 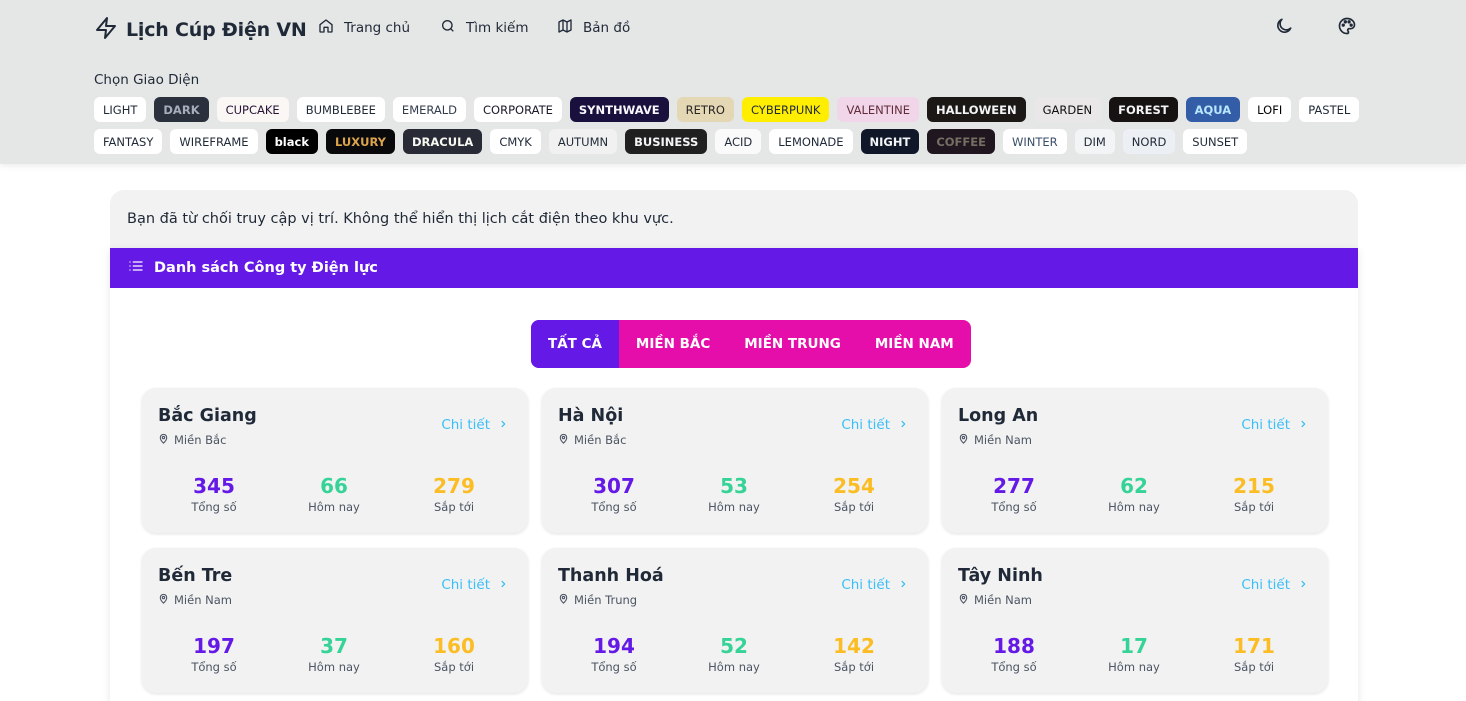 What do you see at coordinates (1134, 486) in the screenshot?
I see `stat-today-value: 62` at bounding box center [1134, 486].